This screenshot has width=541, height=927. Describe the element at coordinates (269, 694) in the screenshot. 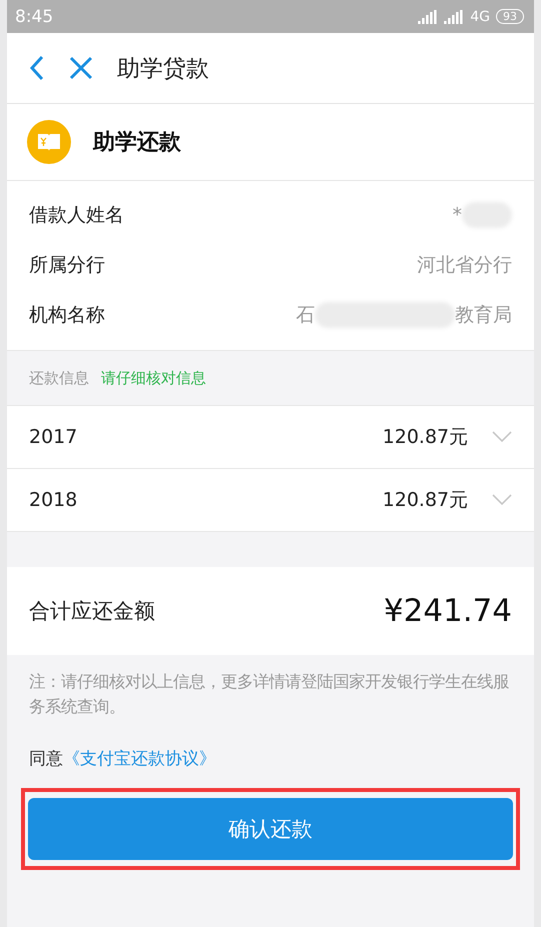

I see `note-text: 注：请仔细核对以上信息，更多详情请登陆国家开发银行学生在线服务系统查询。` at that location.